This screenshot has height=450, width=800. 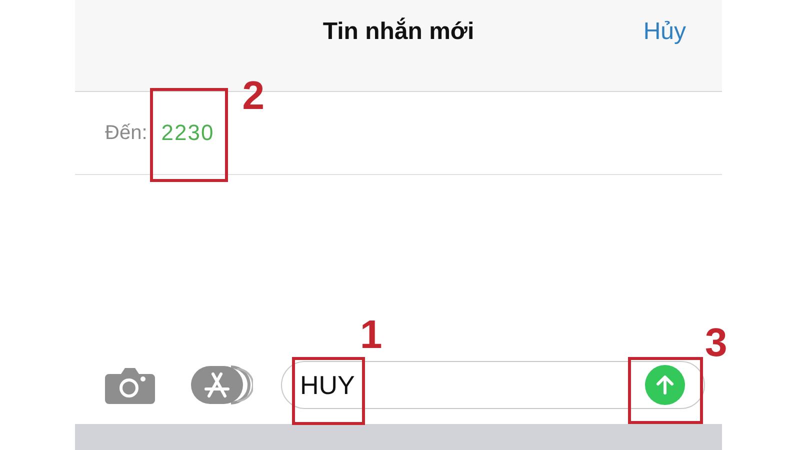 I want to click on arrow-up-icon, so click(x=665, y=385).